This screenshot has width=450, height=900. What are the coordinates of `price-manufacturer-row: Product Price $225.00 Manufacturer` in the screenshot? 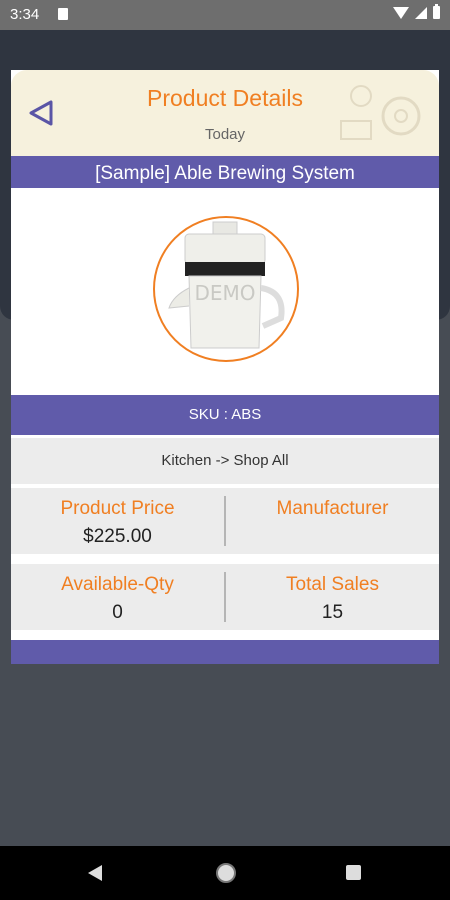 It's located at (225, 521).